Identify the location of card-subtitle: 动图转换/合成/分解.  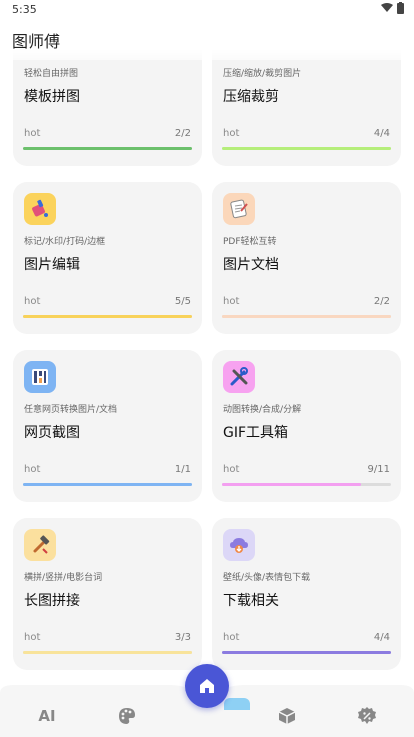
(262, 410).